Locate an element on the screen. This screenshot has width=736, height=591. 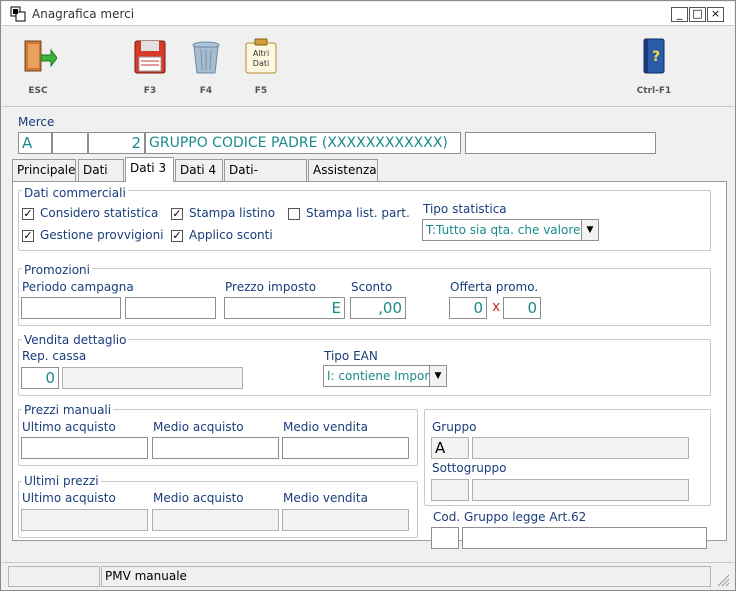
tipo-ean-value: I: contiene Import is located at coordinates (380, 376).